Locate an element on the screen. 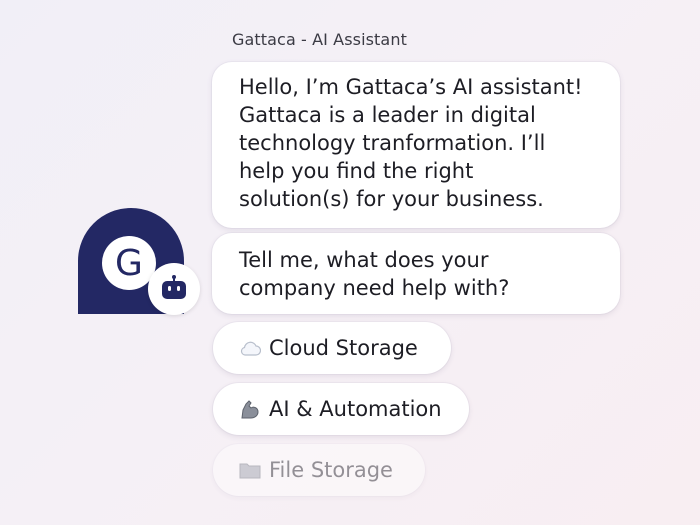 The height and width of the screenshot is (525, 700). robot-icon is located at coordinates (174, 287).